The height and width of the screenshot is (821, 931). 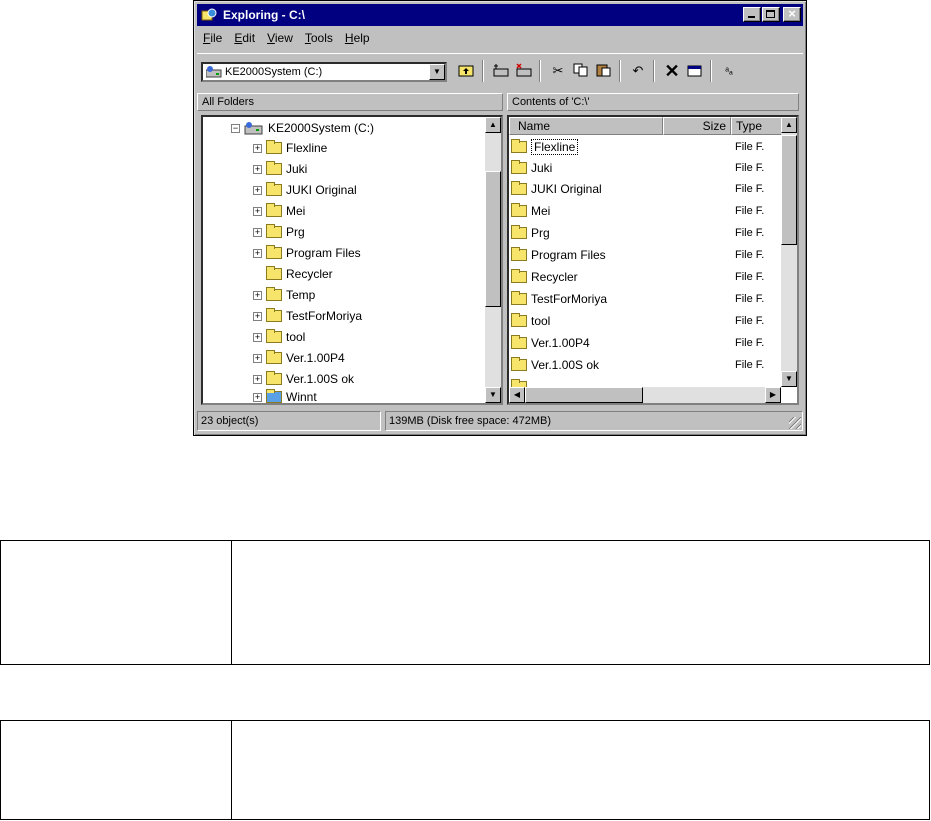 What do you see at coordinates (319, 38) in the screenshot?
I see `menu-tools: Tools` at bounding box center [319, 38].